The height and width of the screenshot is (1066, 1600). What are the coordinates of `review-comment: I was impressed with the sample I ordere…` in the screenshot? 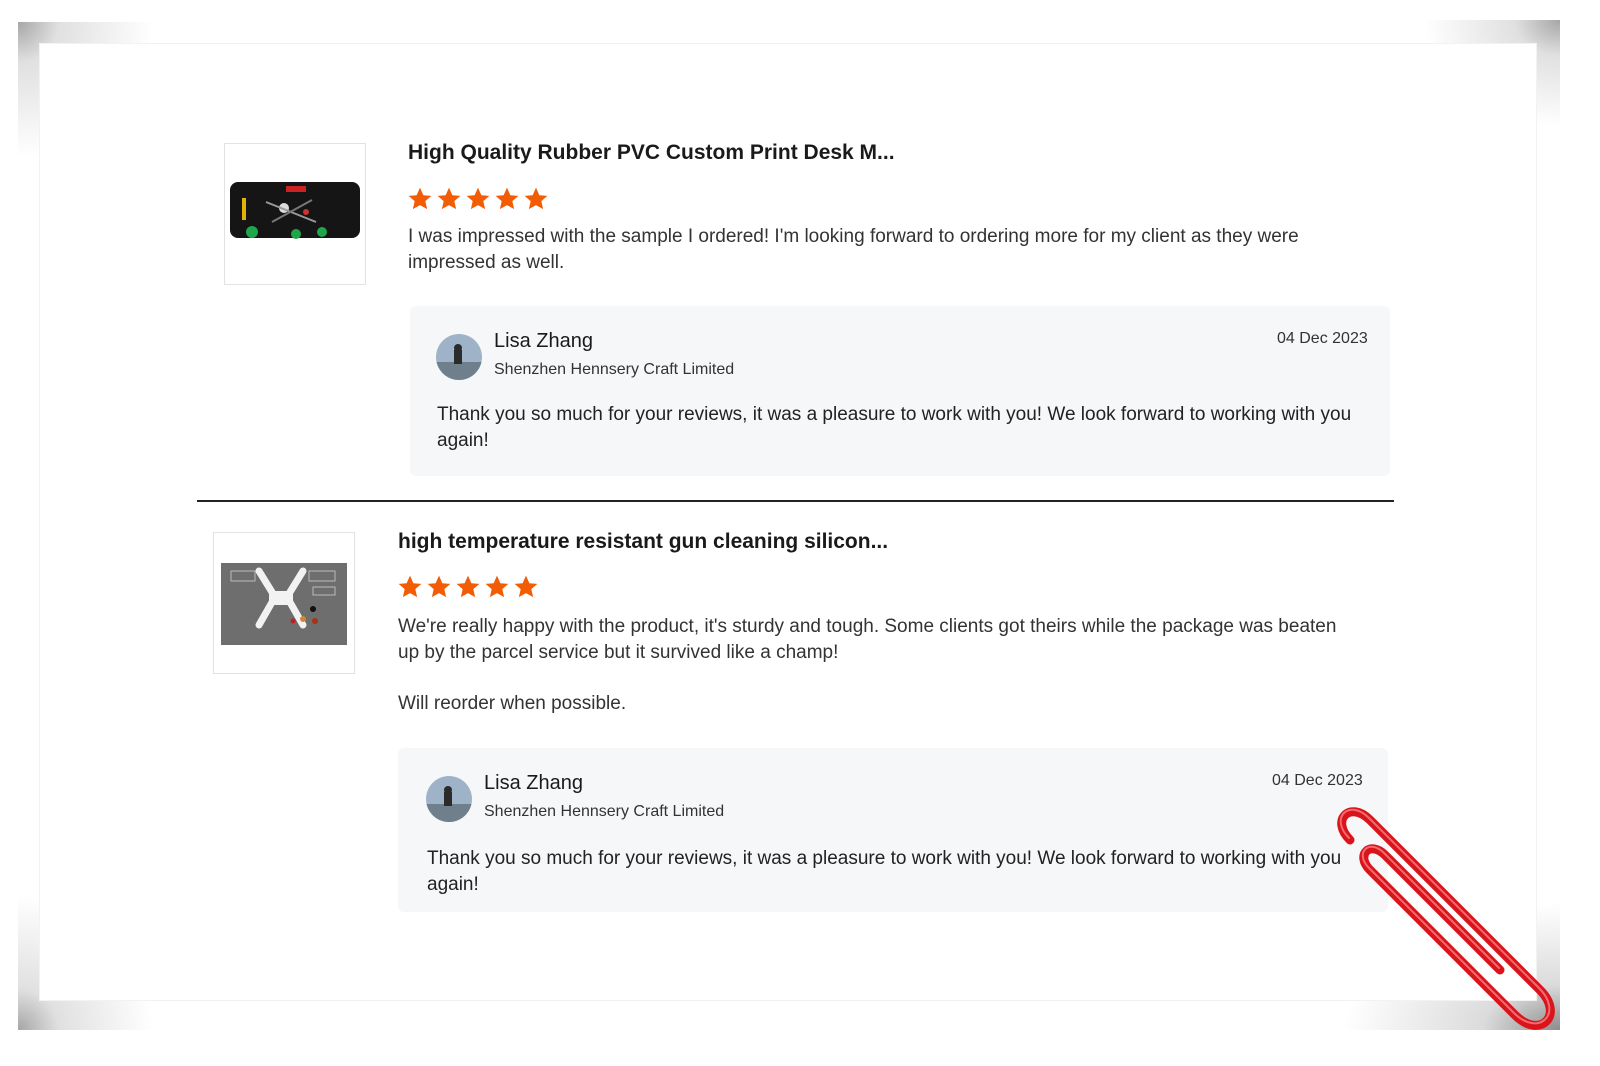 It's located at (853, 249).